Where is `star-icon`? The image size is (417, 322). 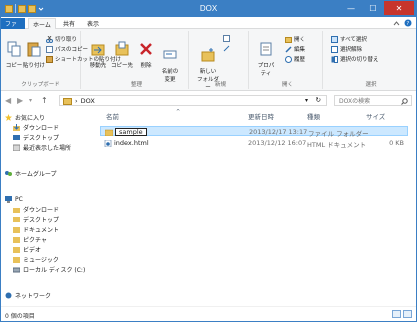
star-icon is located at coordinates (8, 117).